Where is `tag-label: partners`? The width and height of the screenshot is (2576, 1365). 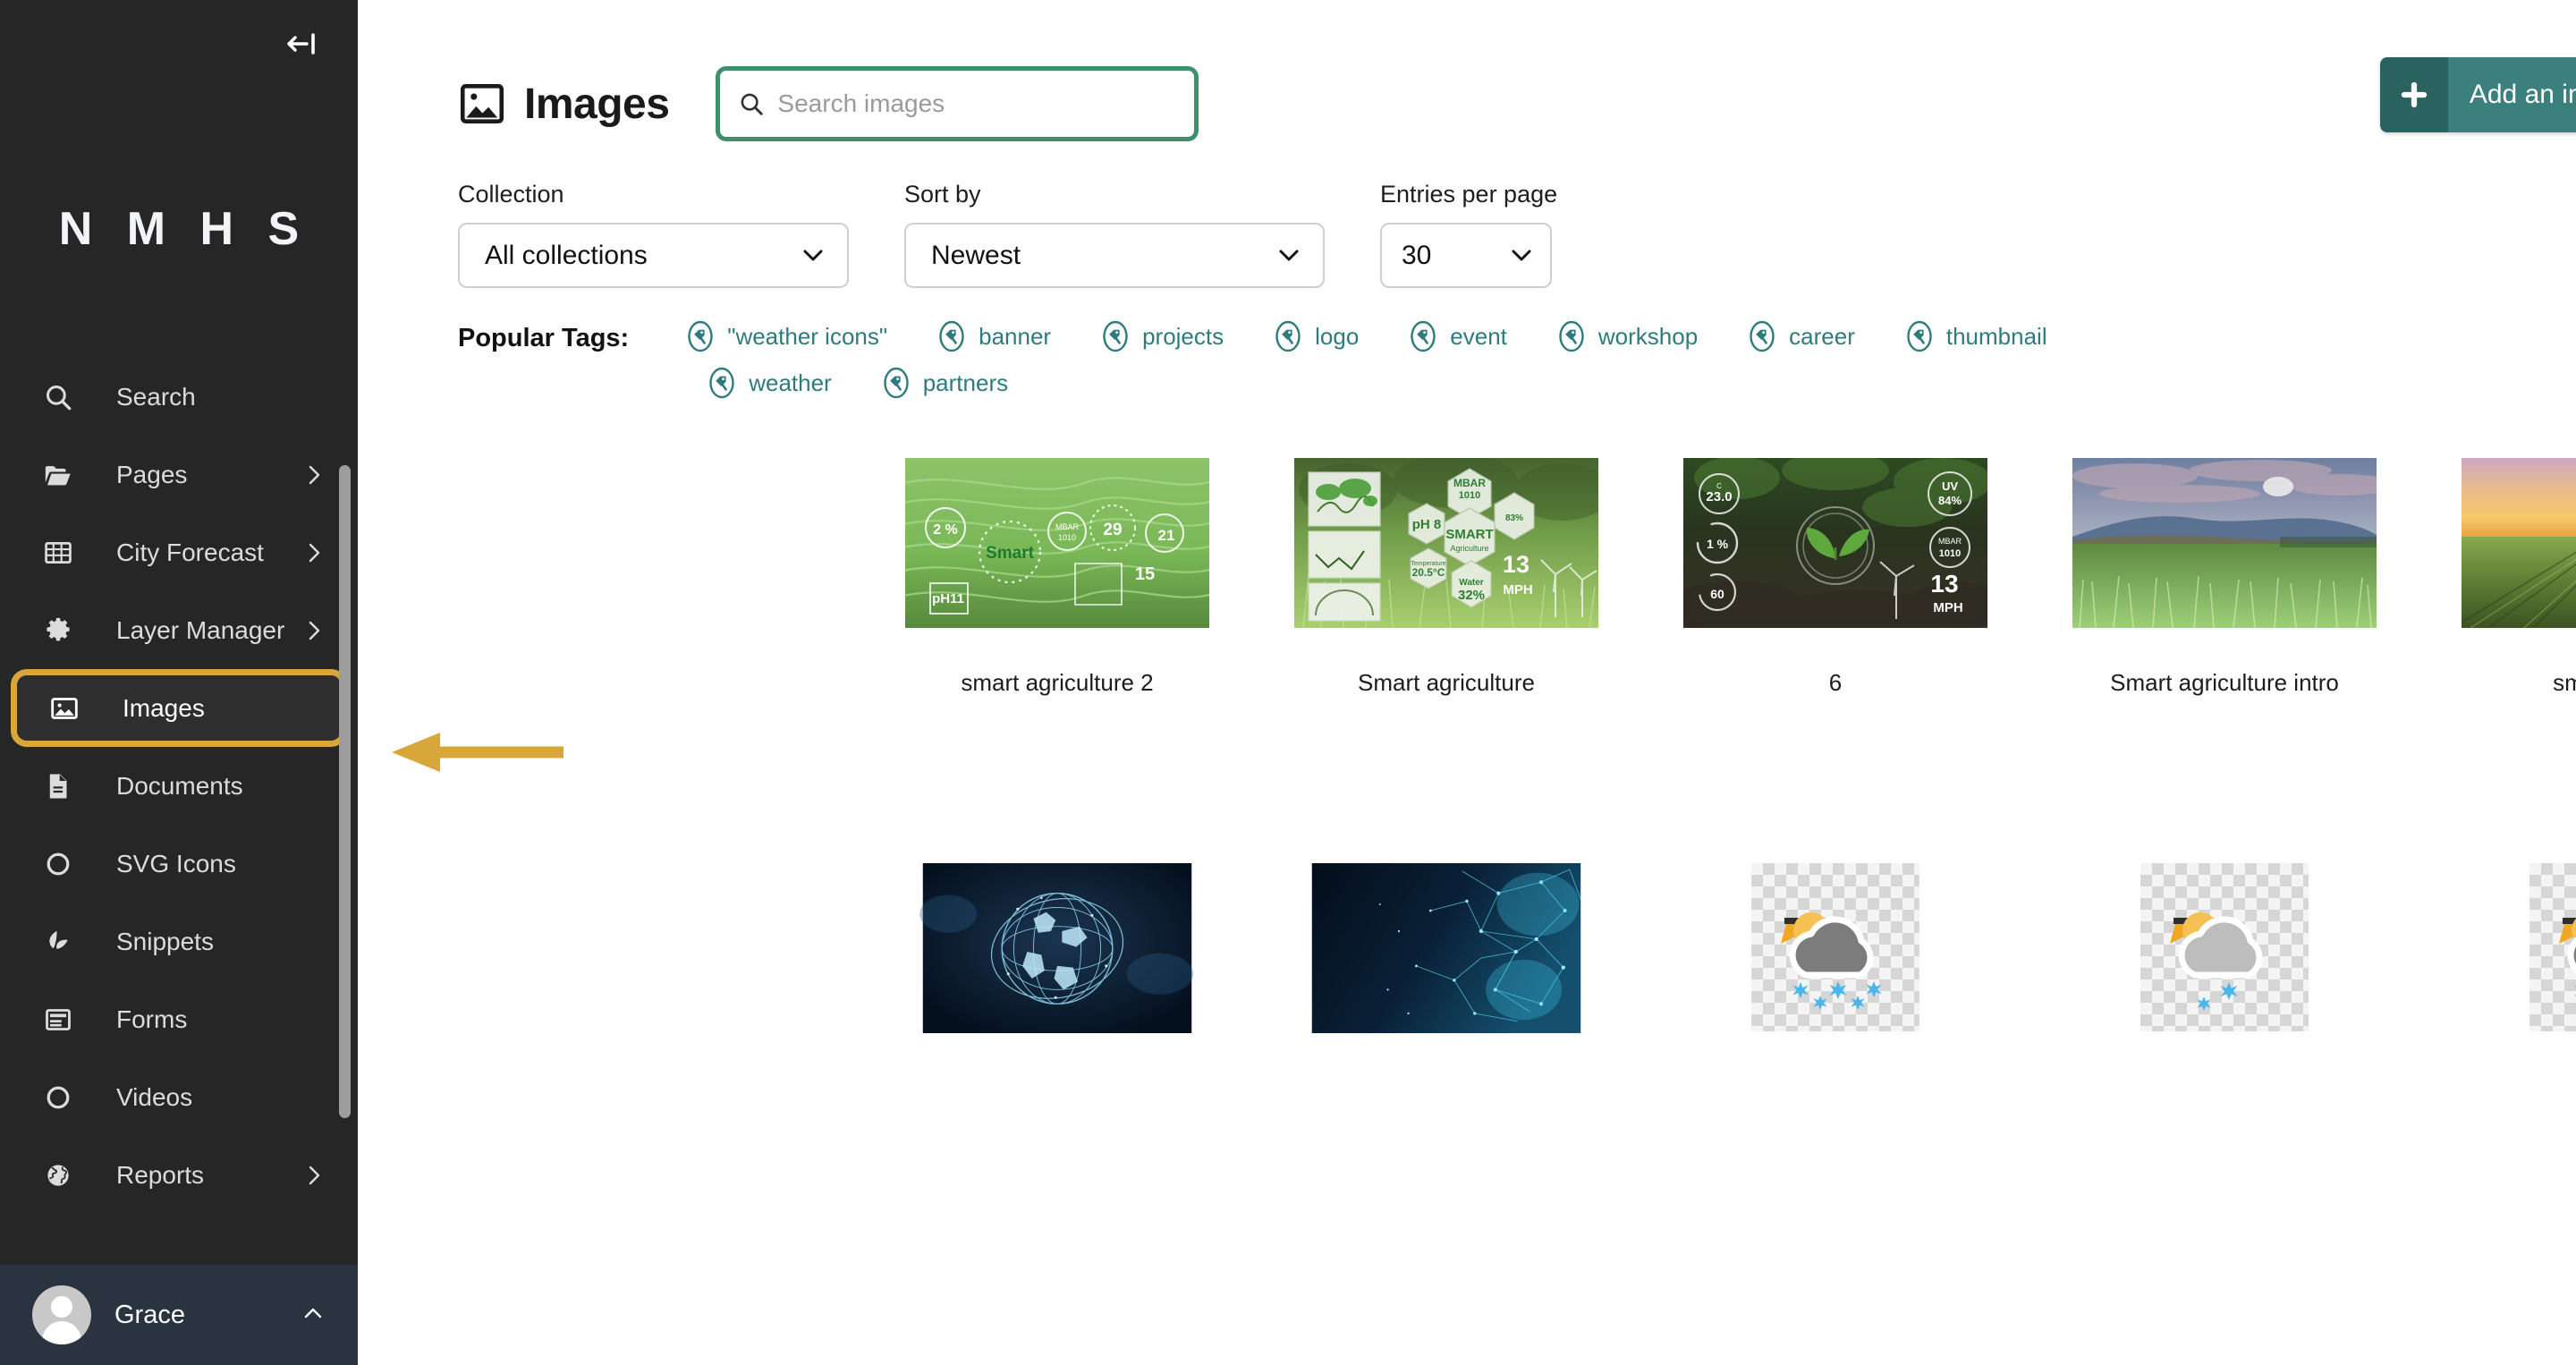 tag-label: partners is located at coordinates (965, 382).